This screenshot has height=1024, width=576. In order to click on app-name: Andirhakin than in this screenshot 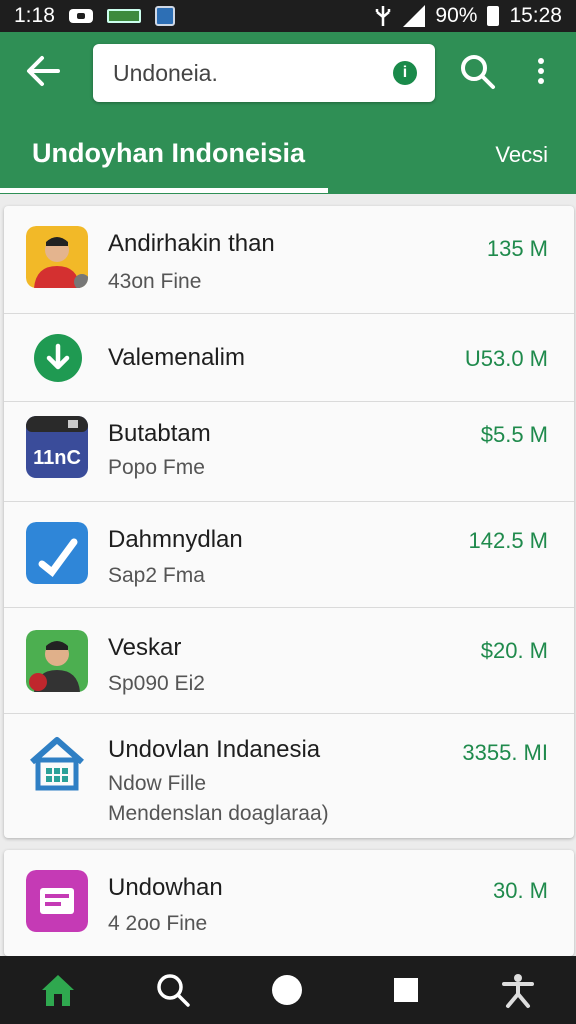, I will do `click(191, 243)`.